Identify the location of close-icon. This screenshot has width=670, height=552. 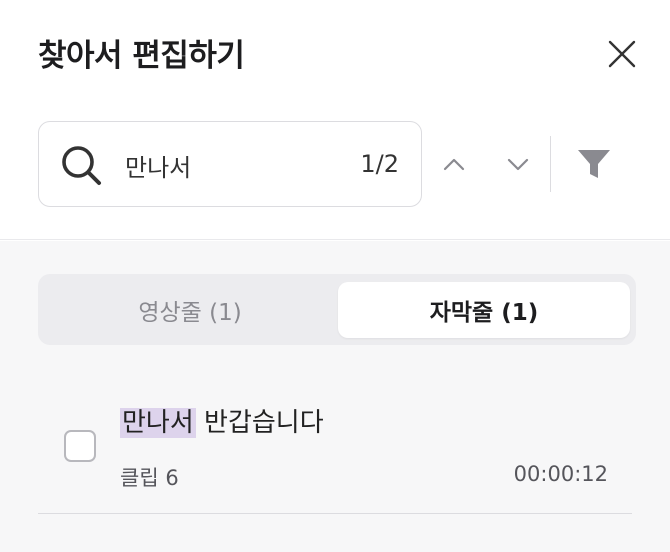
(622, 54).